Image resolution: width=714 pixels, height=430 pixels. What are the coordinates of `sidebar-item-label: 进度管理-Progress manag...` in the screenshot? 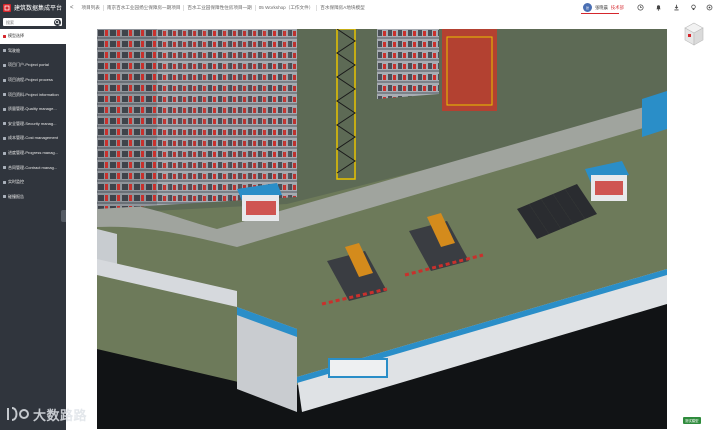 It's located at (33, 153).